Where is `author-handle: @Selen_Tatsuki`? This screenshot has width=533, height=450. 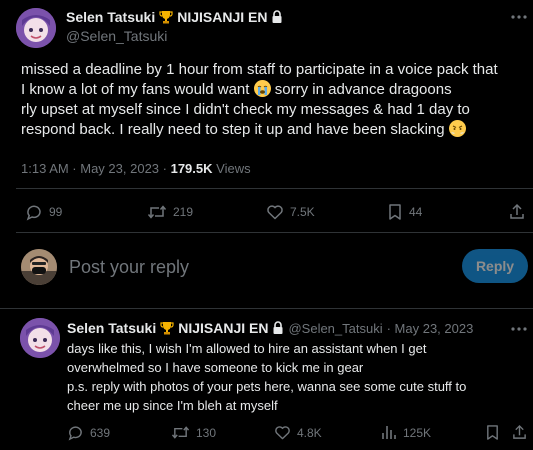
author-handle: @Selen_Tatsuki is located at coordinates (174, 36).